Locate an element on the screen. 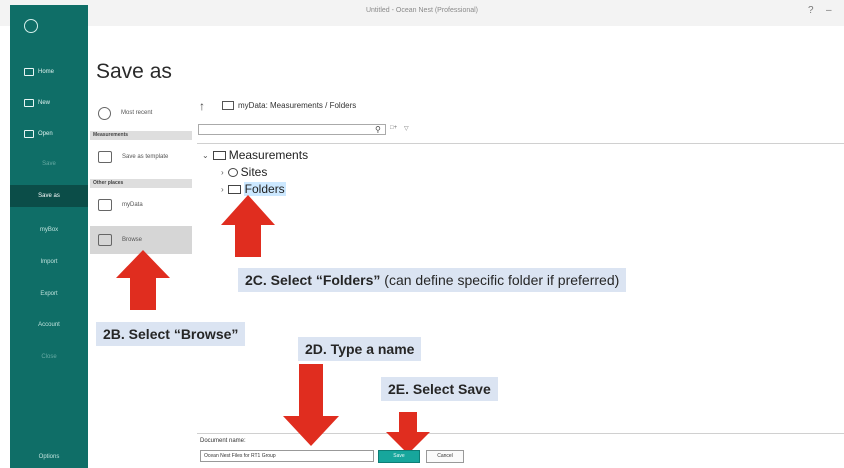  tree-node-label: Sites is located at coordinates (254, 172).